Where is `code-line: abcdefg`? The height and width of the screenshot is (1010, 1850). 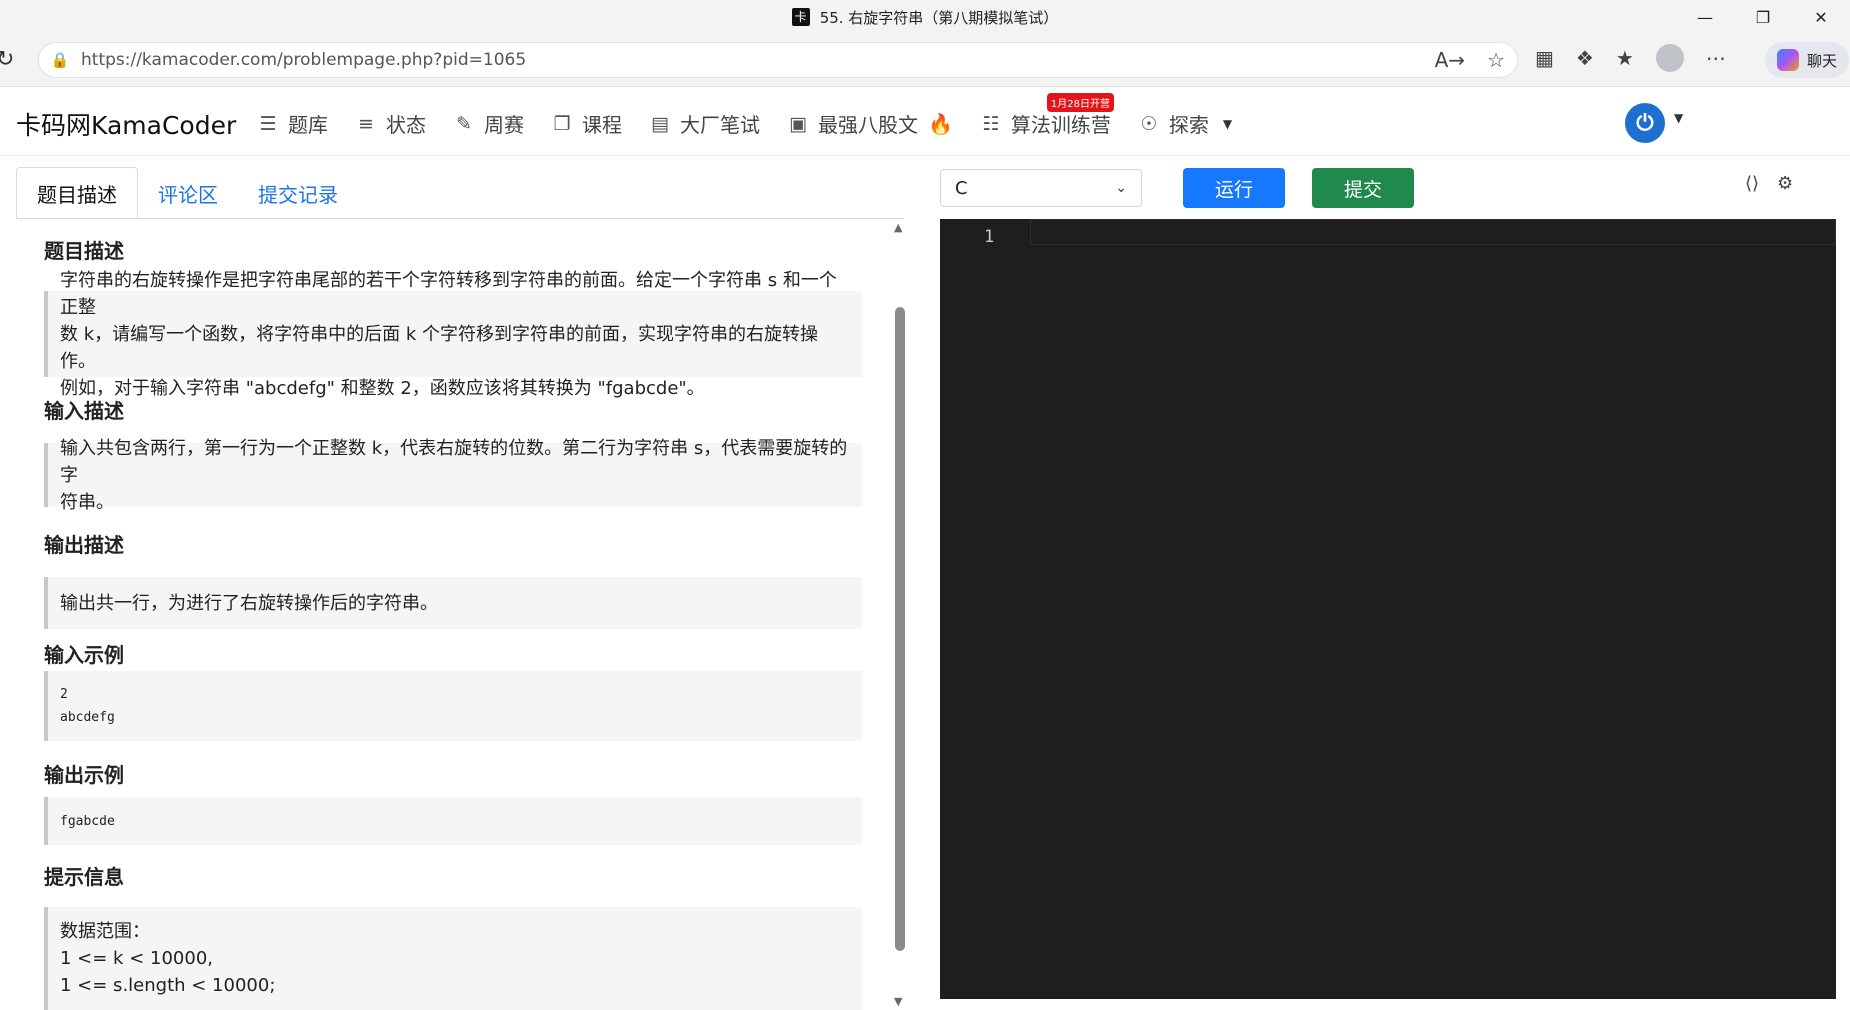 code-line: abcdefg is located at coordinates (87, 717).